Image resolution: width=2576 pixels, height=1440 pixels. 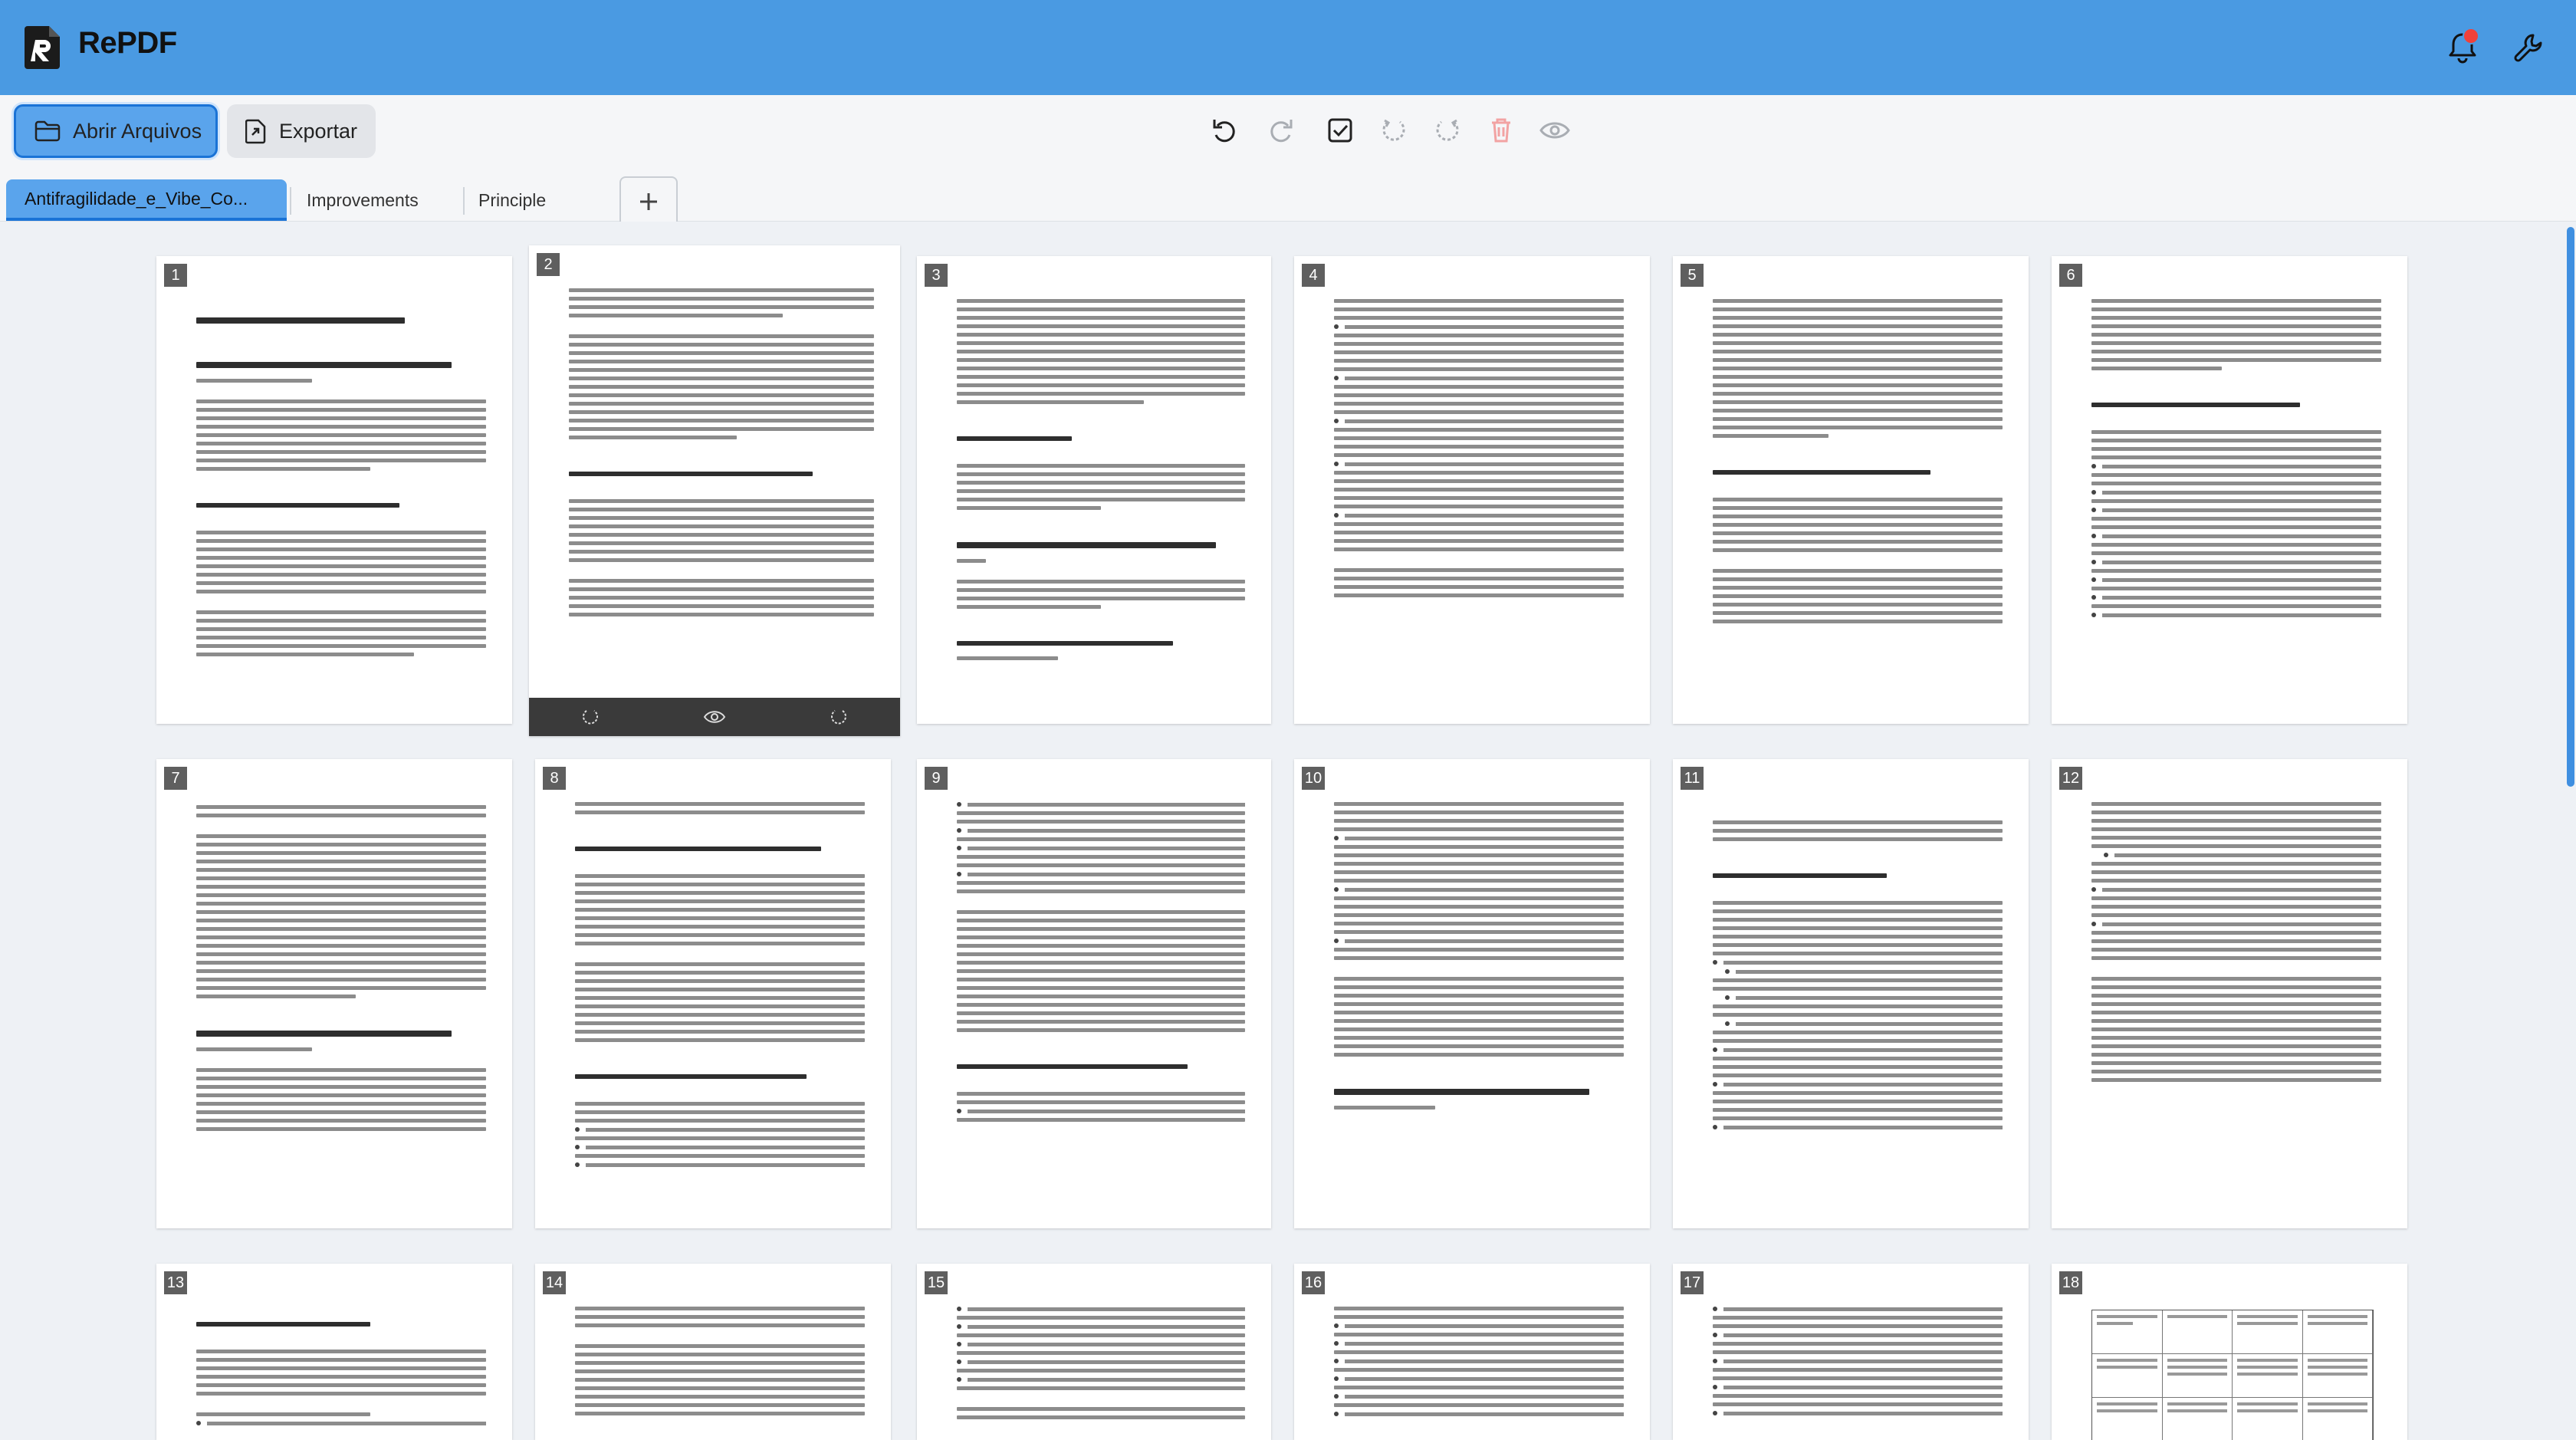 I want to click on delete-button, so click(x=1501, y=130).